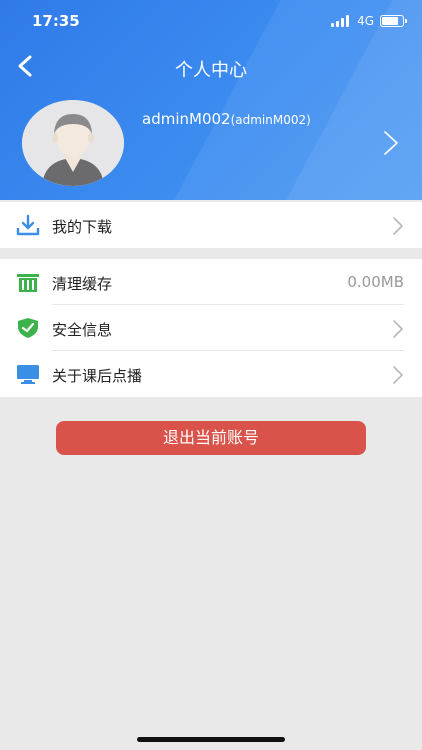 The image size is (422, 750). Describe the element at coordinates (211, 739) in the screenshot. I see `home-indicator` at that location.